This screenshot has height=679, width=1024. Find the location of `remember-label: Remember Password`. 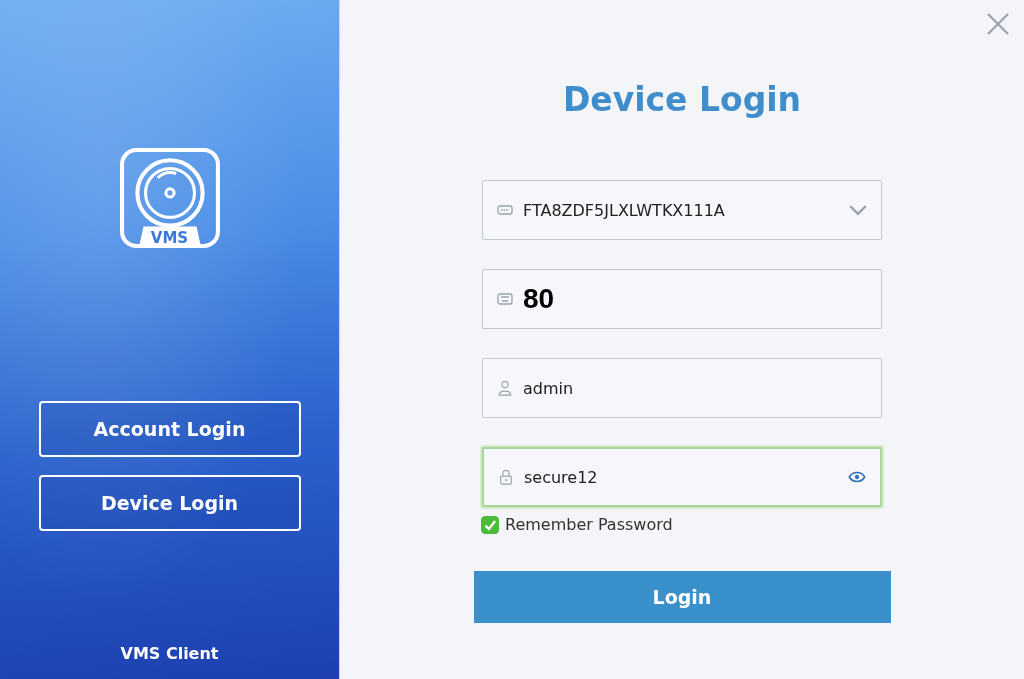

remember-label: Remember Password is located at coordinates (589, 524).